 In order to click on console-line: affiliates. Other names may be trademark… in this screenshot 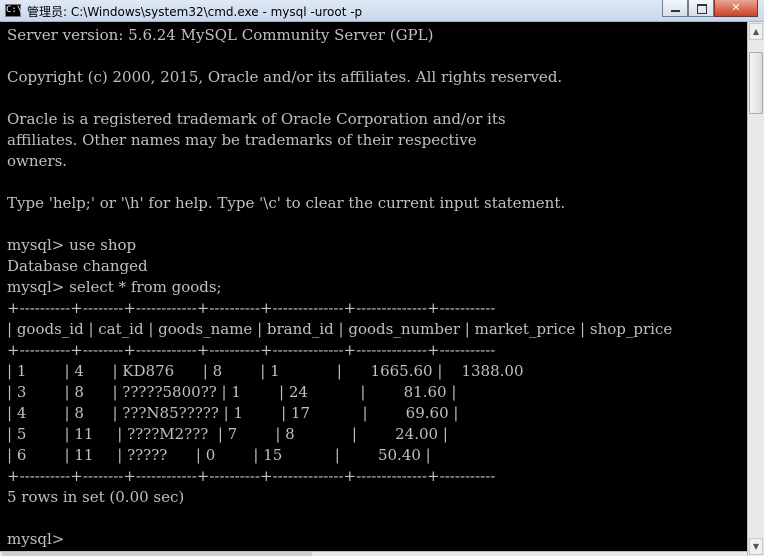, I will do `click(242, 140)`.